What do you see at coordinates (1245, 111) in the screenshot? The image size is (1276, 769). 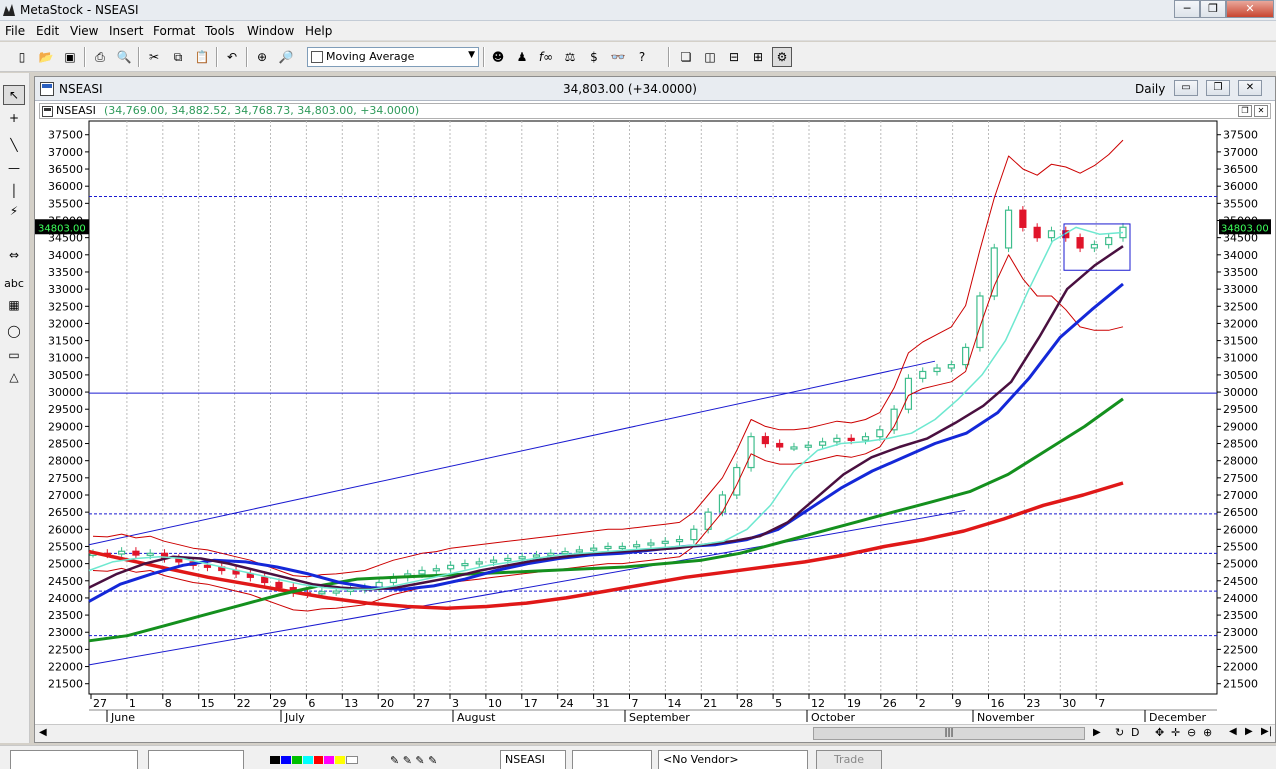 I see `pane-restore-button: ❐` at bounding box center [1245, 111].